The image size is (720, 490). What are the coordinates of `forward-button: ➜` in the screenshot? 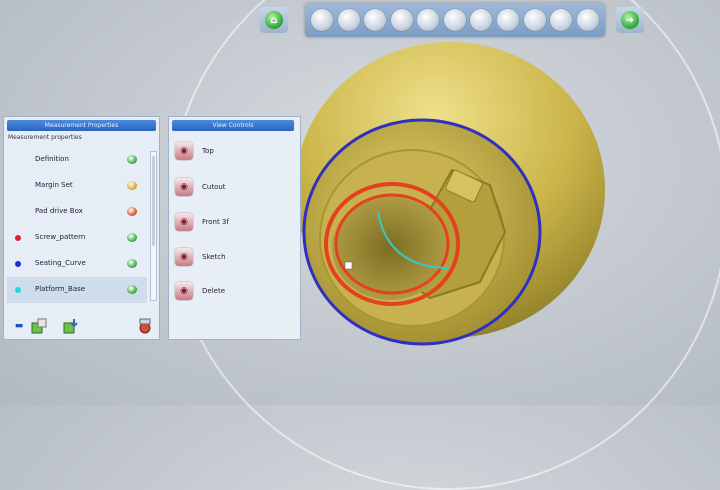 It's located at (630, 20).